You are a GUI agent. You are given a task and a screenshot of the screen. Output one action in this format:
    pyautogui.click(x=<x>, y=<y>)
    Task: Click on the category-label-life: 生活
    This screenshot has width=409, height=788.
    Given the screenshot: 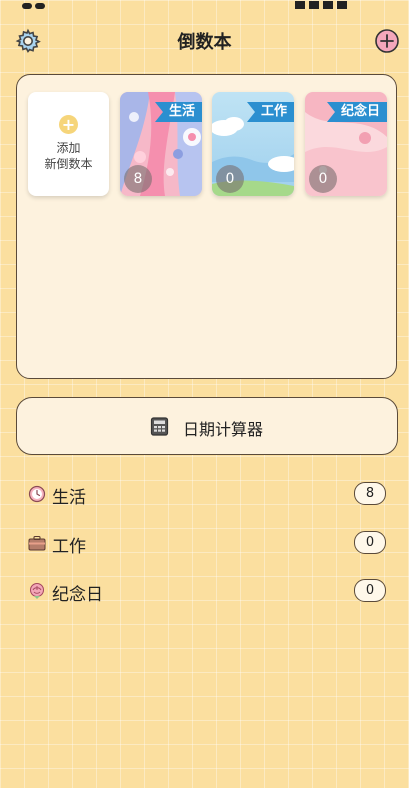 What is the action you would take?
    pyautogui.click(x=69, y=498)
    